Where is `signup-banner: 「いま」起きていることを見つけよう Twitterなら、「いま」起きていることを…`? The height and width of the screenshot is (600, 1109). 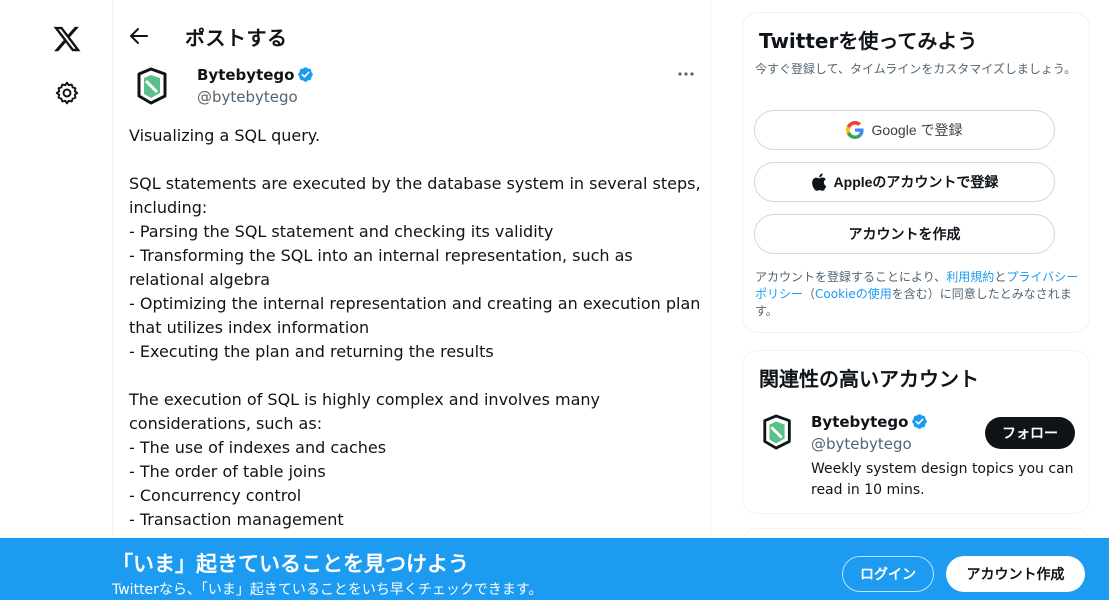
signup-banner: 「いま」起きていることを見つけよう Twitterなら、「いま」起きていることを… is located at coordinates (554, 569).